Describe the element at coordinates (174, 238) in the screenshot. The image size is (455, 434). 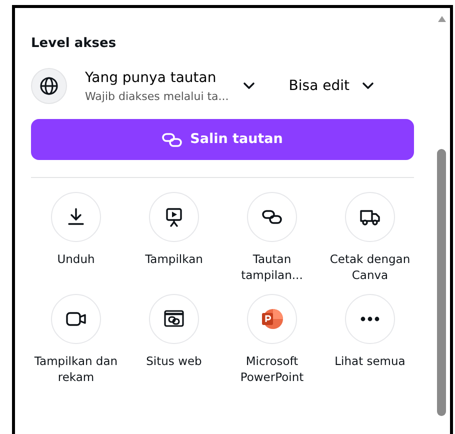
I see `action-button: Tampilkan` at that location.